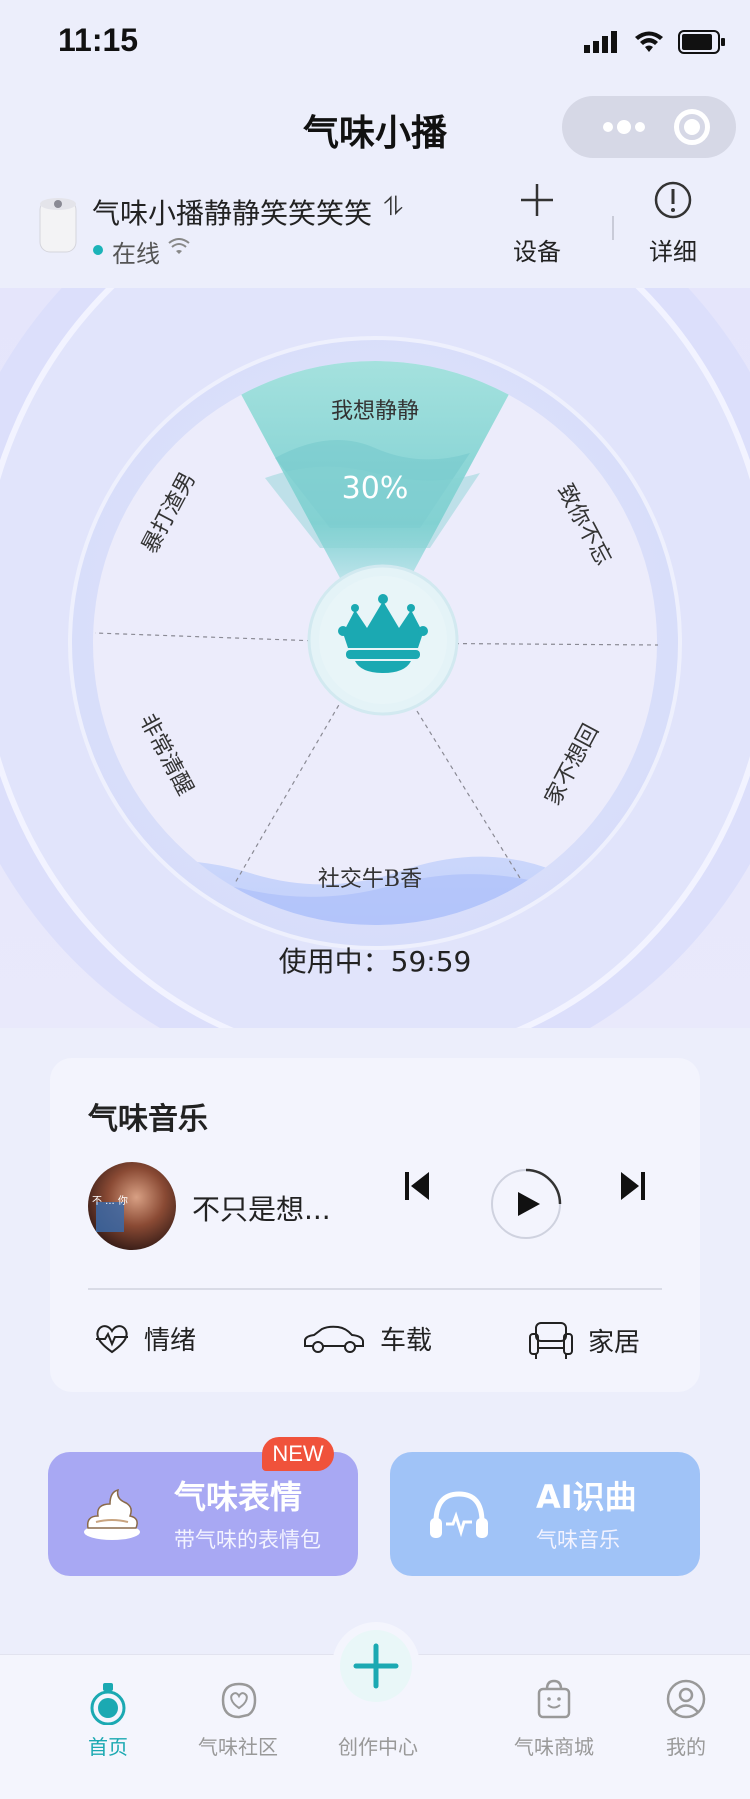 The image size is (750, 1799). What do you see at coordinates (537, 252) in the screenshot?
I see `add-device-label: 设备` at bounding box center [537, 252].